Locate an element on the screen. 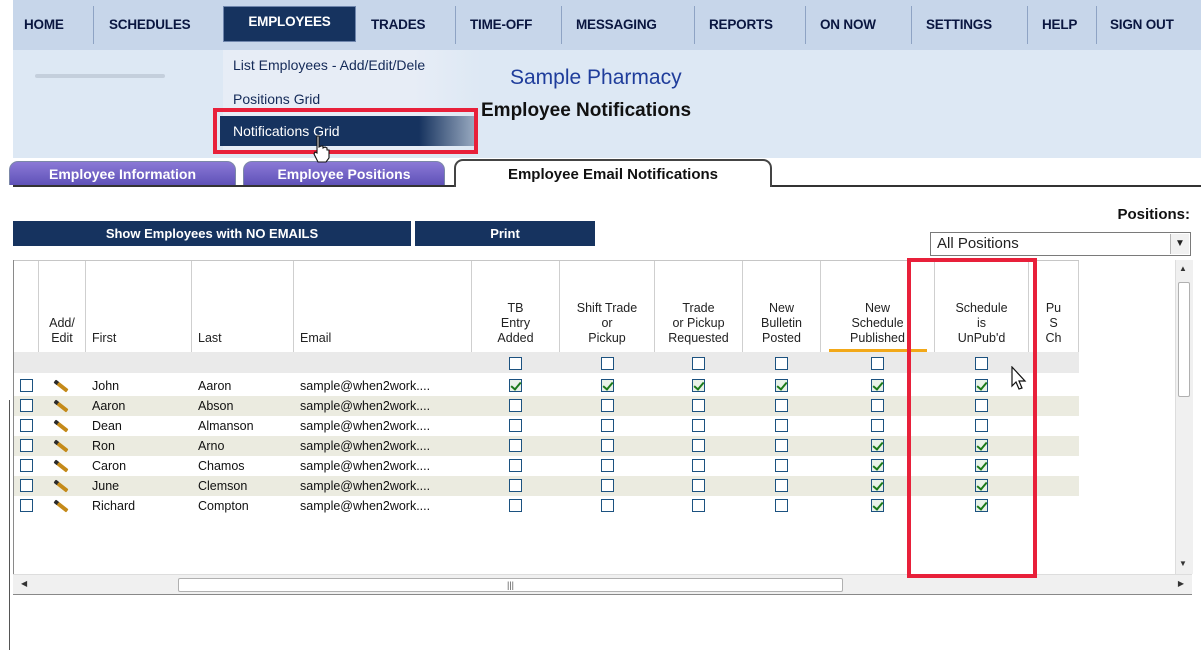 This screenshot has width=1201, height=650. nav-home: HOME is located at coordinates (44, 25).